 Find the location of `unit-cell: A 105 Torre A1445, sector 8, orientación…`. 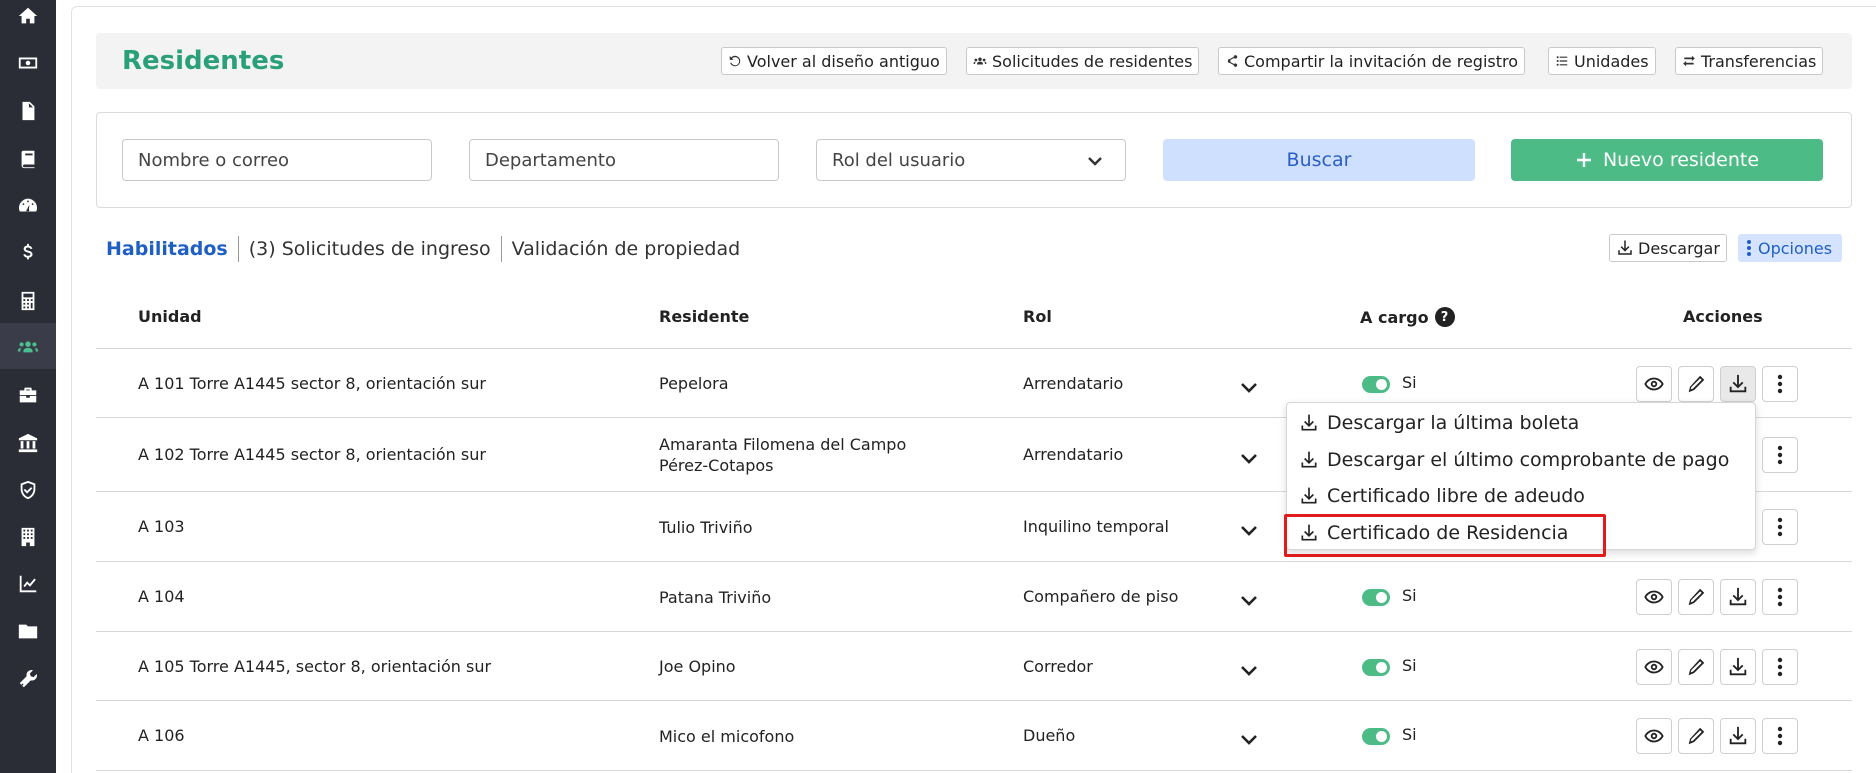

unit-cell: A 105 Torre A1445, sector 8, orientación… is located at coordinates (315, 666).